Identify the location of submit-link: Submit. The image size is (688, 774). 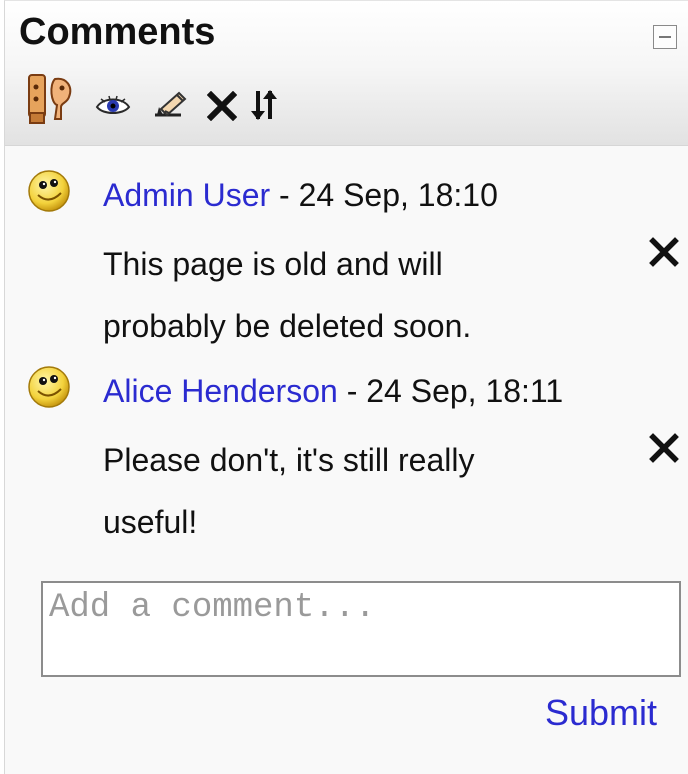
(601, 713).